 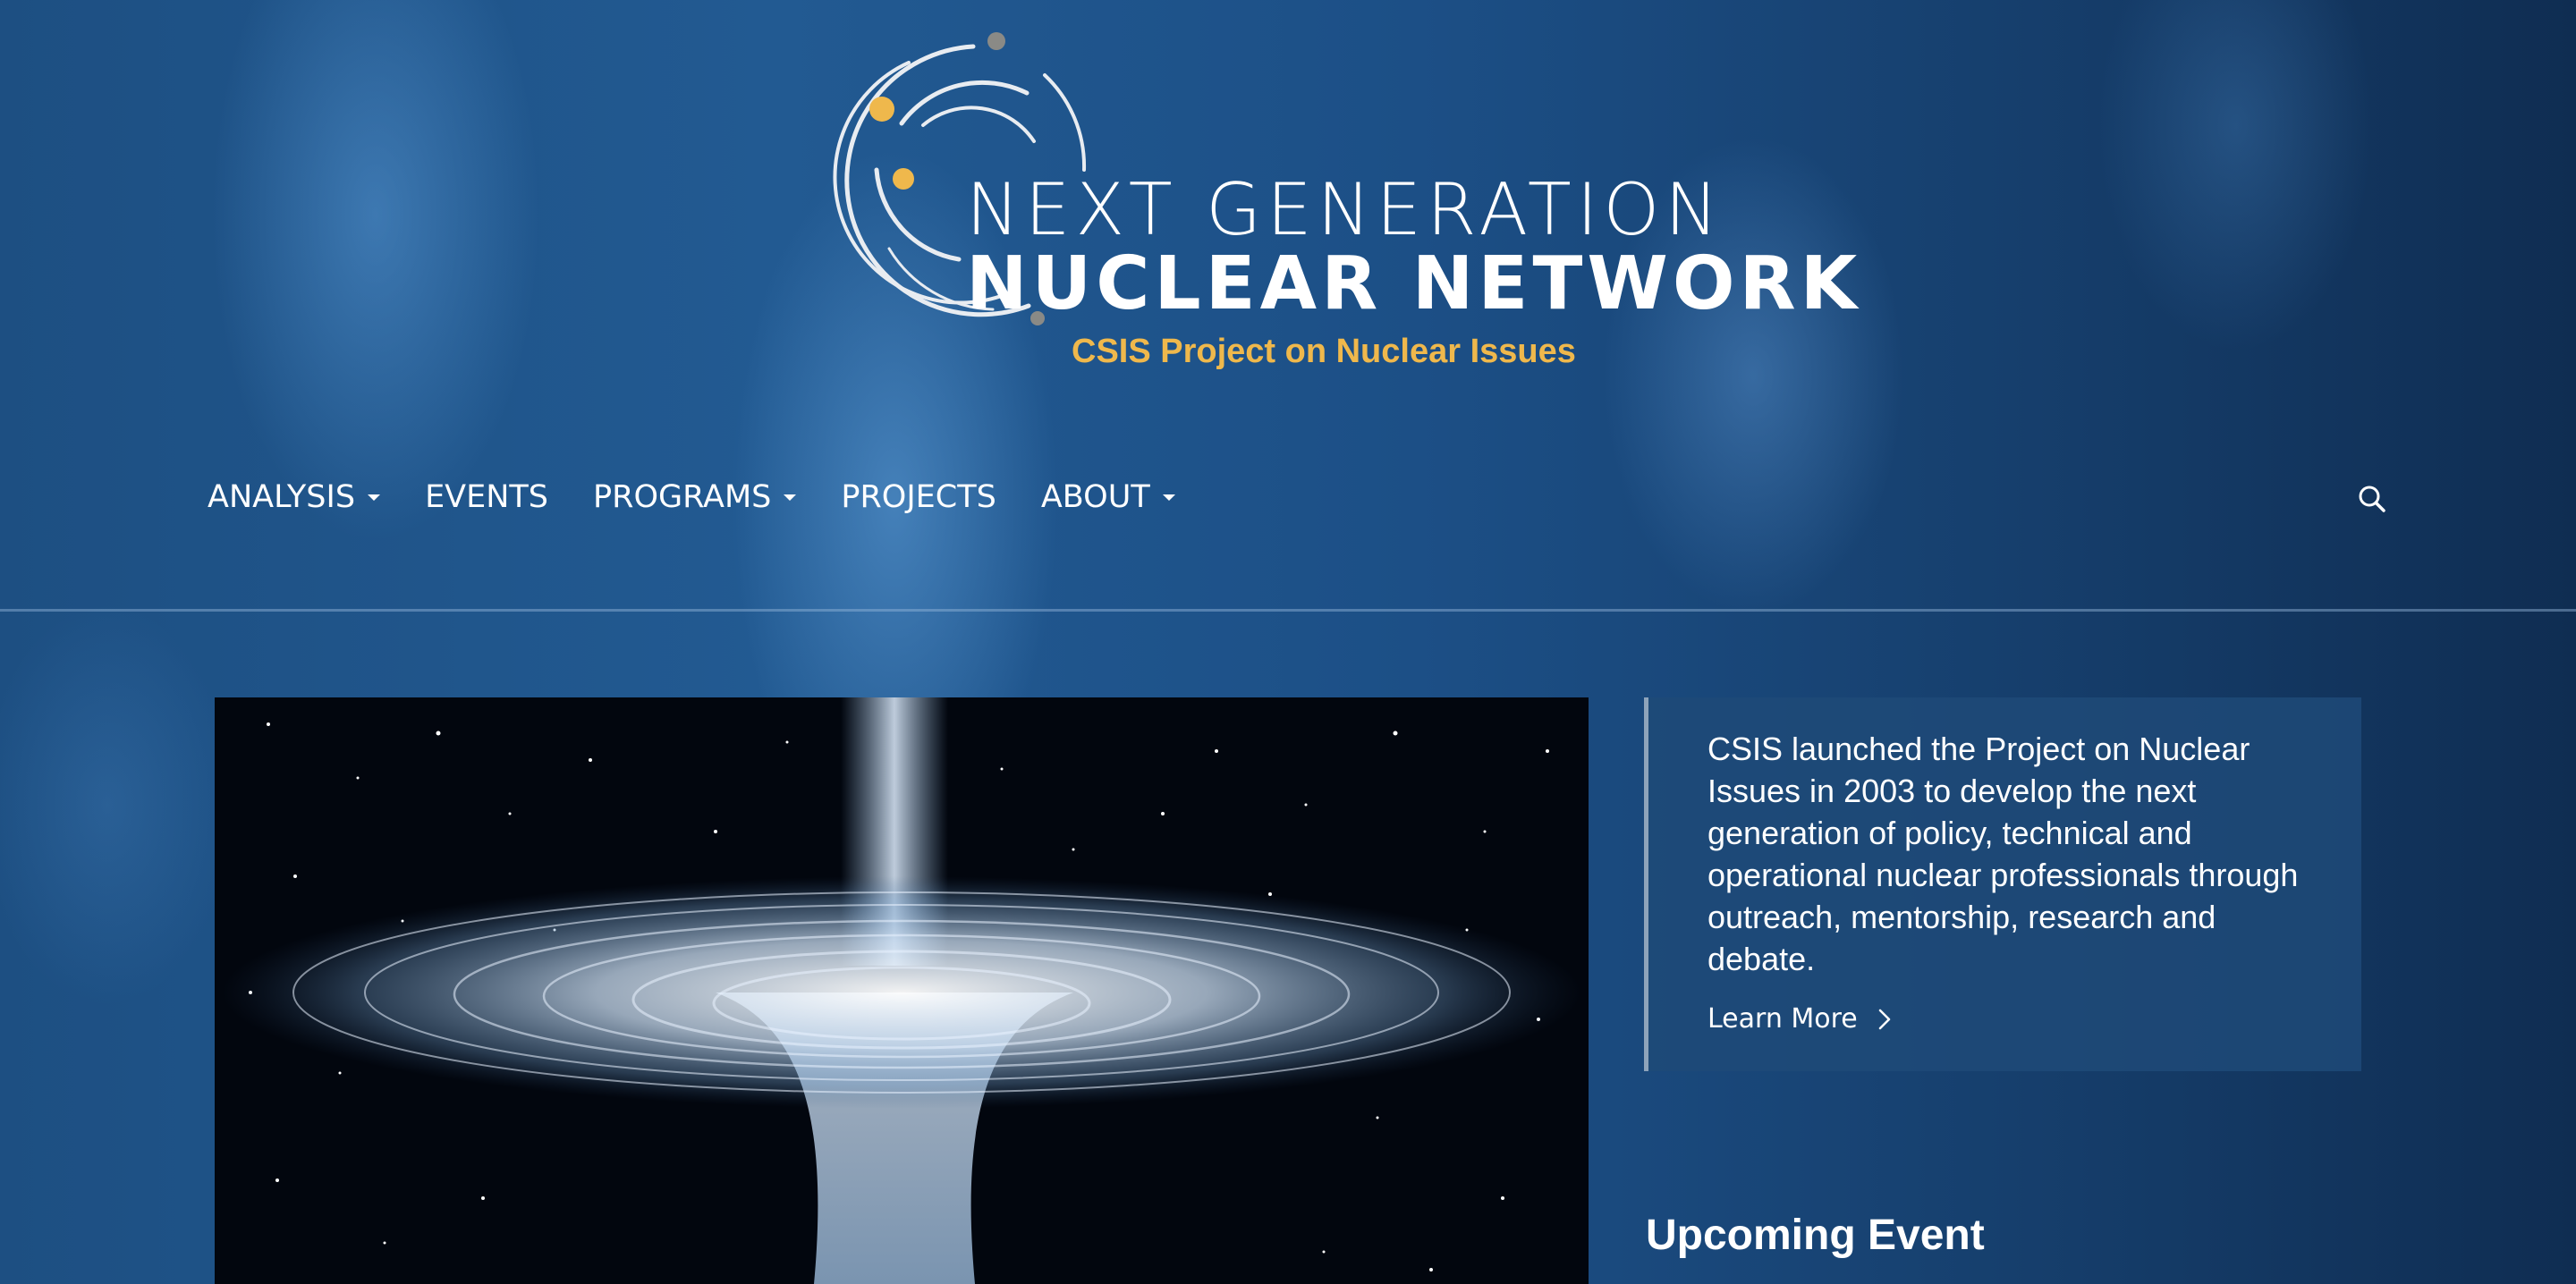 I want to click on nav-item-projects: PROJECTS, so click(x=918, y=497).